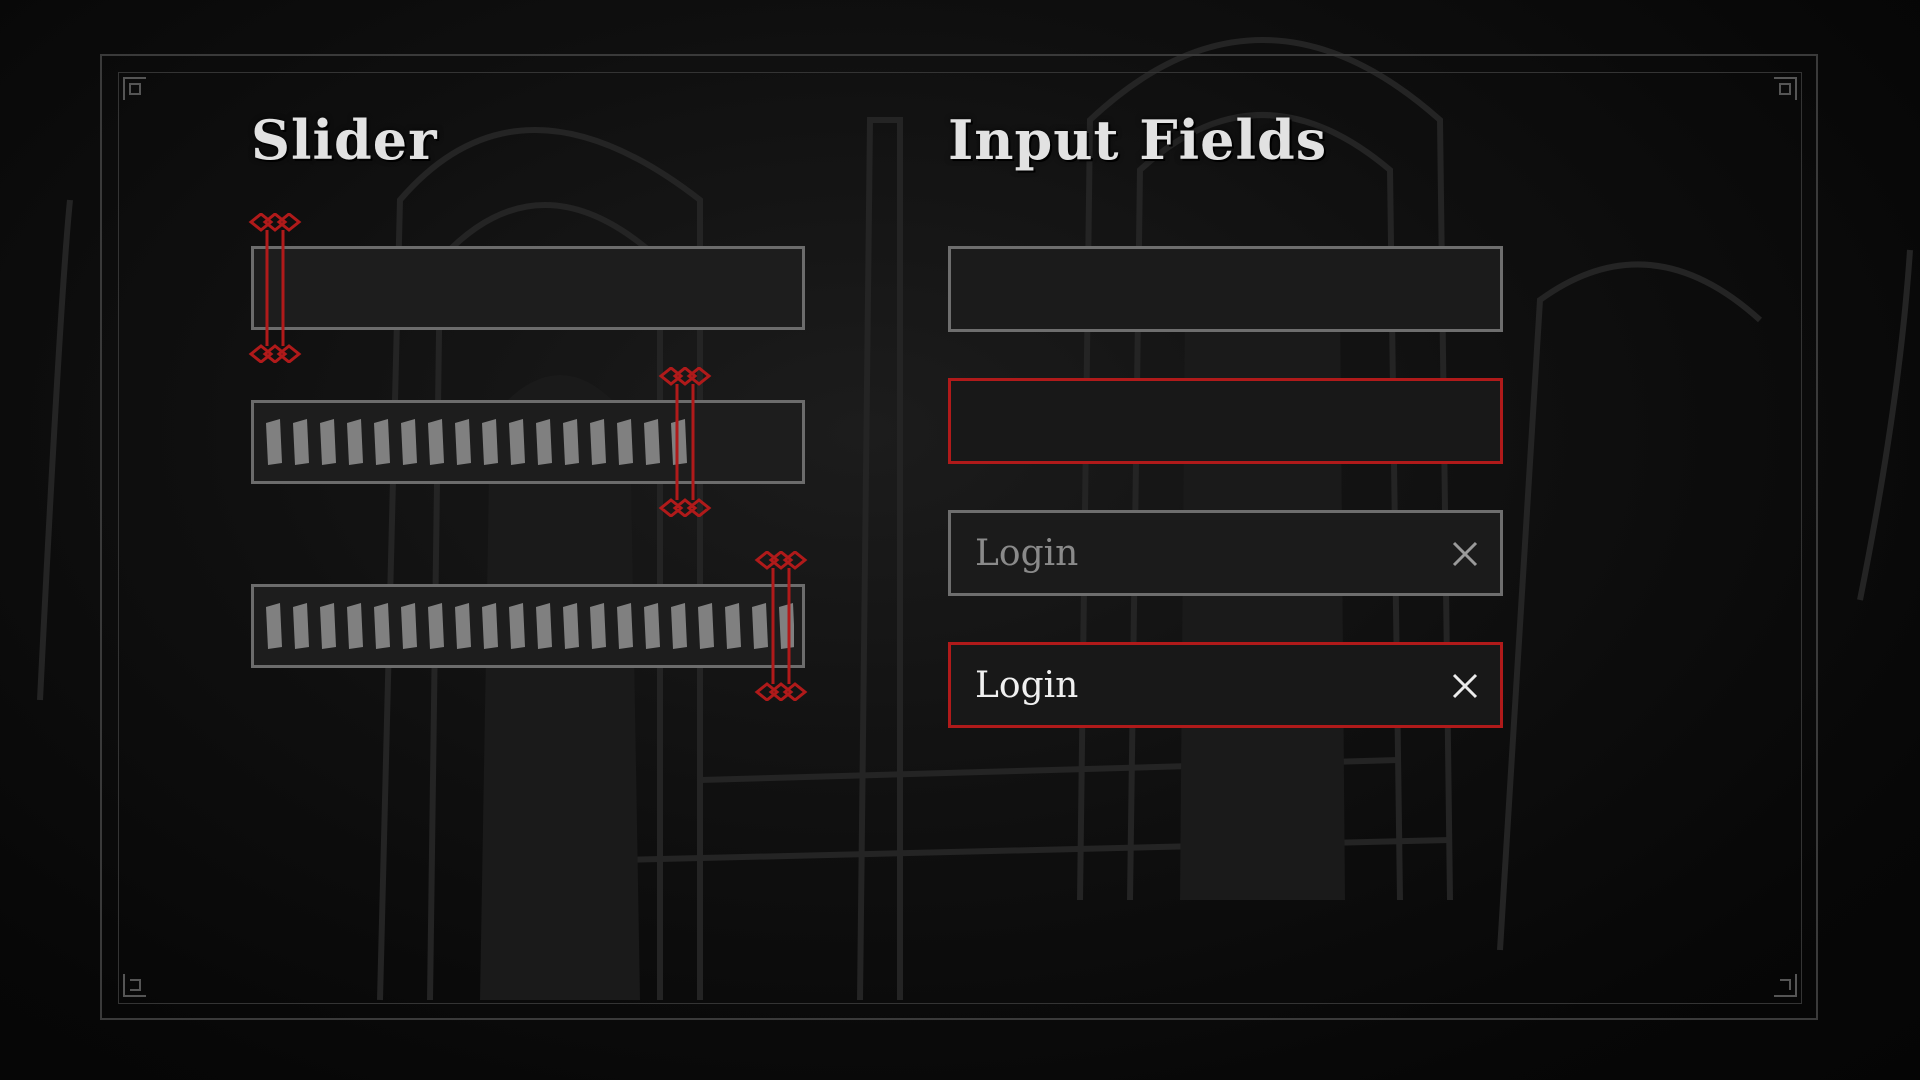  Describe the element at coordinates (1027, 685) in the screenshot. I see `input-value: Login` at that location.